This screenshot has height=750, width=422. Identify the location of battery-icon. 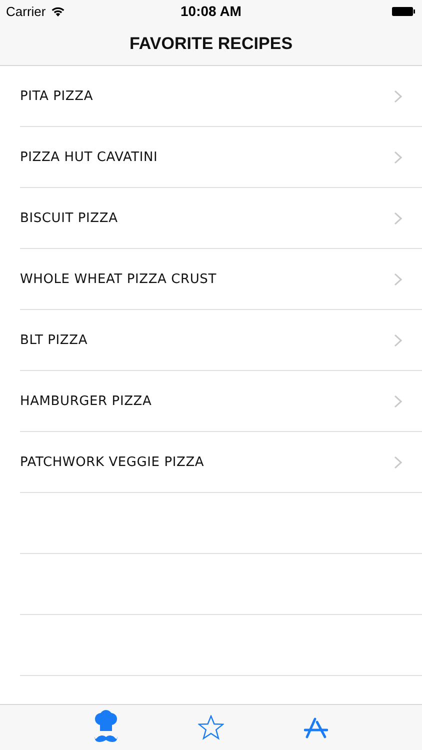
(404, 11).